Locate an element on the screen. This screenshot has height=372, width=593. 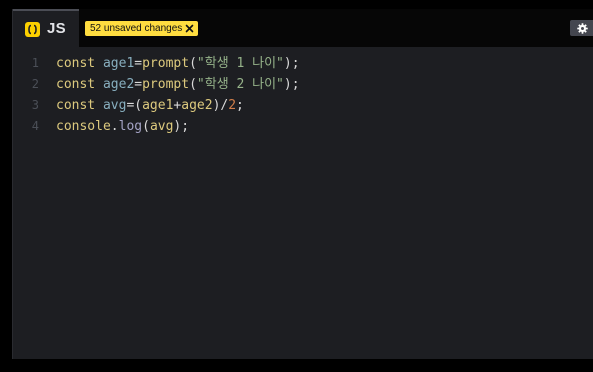
code-token: )/ is located at coordinates (220, 105).